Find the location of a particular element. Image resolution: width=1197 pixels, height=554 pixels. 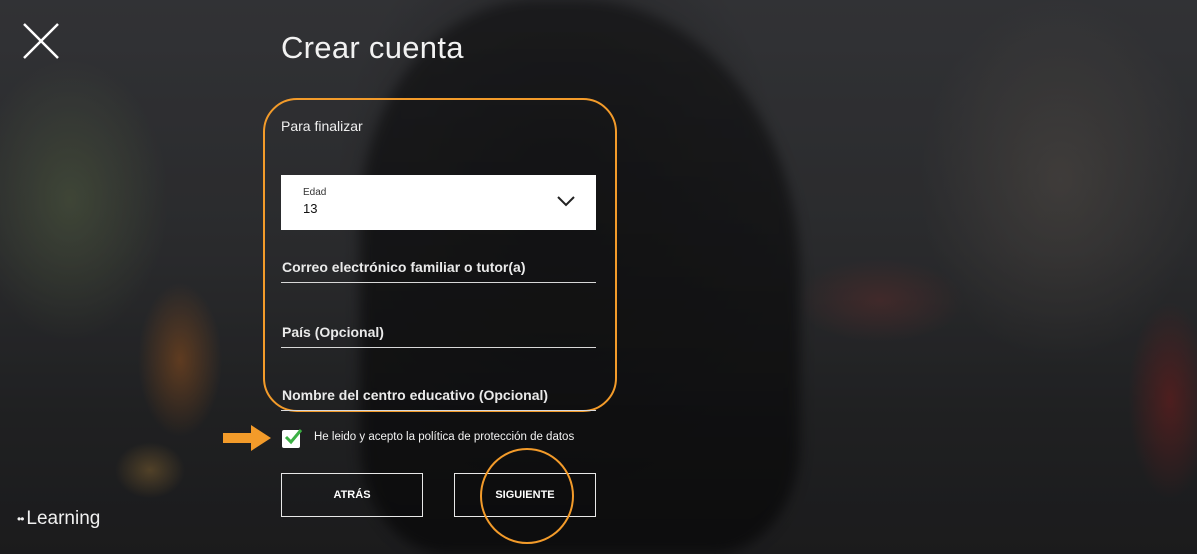

guardian-email-placeholder: Correo electrónico familiar o tutor(a) is located at coordinates (404, 267).